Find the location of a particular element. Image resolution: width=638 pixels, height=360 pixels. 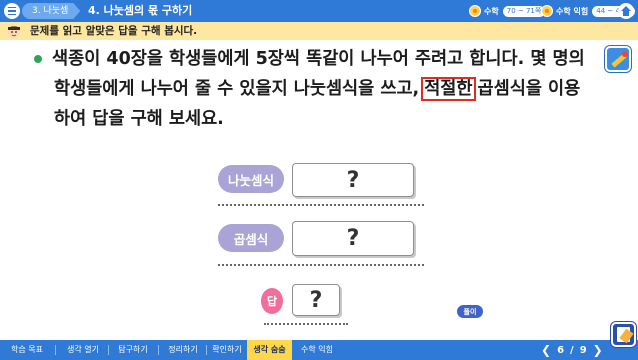

current-page: 6 is located at coordinates (561, 350).